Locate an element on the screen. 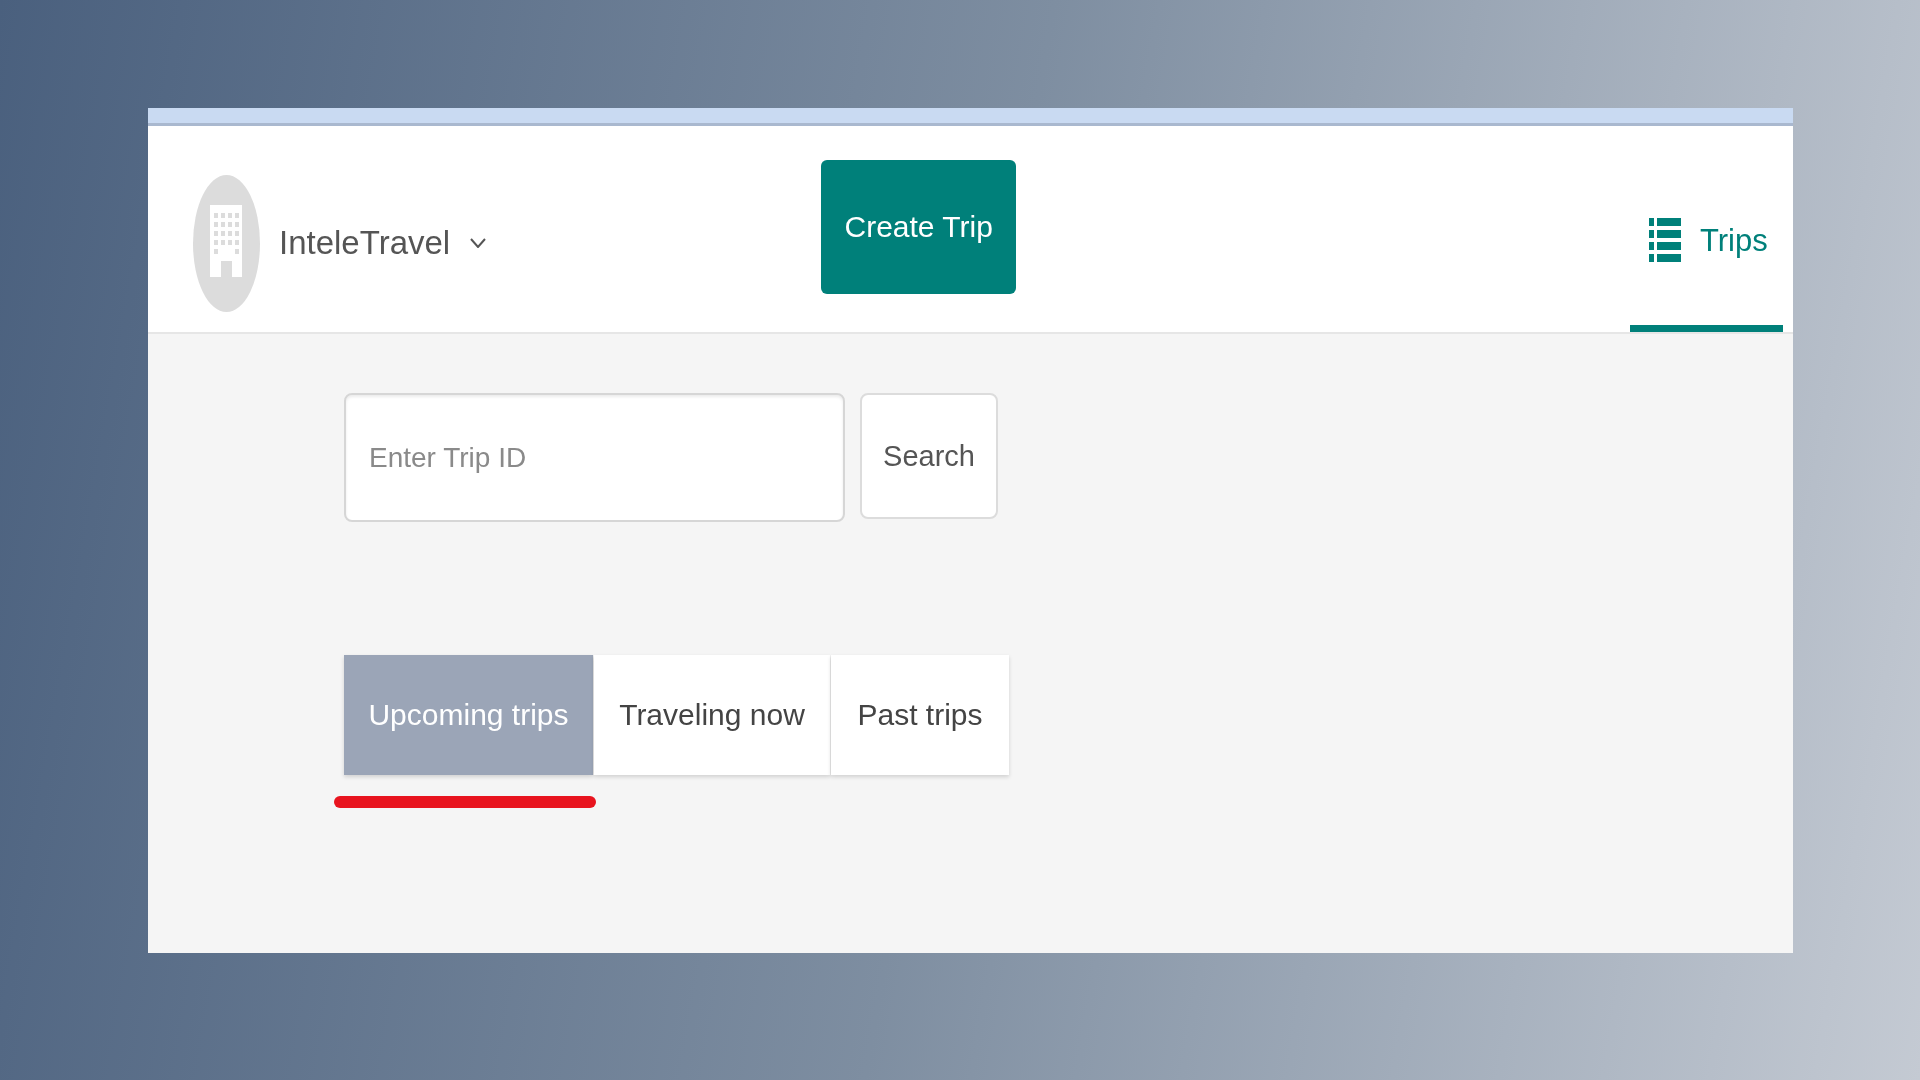 The image size is (1920, 1080). brand-dropdown: InteleTravel is located at coordinates (383, 242).